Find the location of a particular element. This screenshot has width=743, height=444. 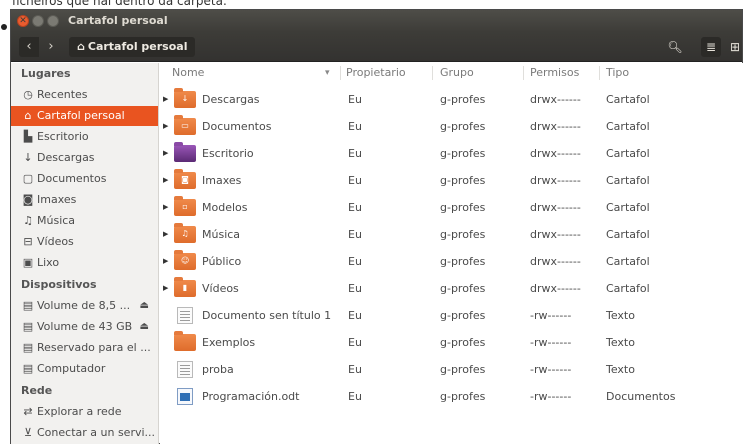

sidebar-item-computador: ▤ Computador is located at coordinates (89, 369).